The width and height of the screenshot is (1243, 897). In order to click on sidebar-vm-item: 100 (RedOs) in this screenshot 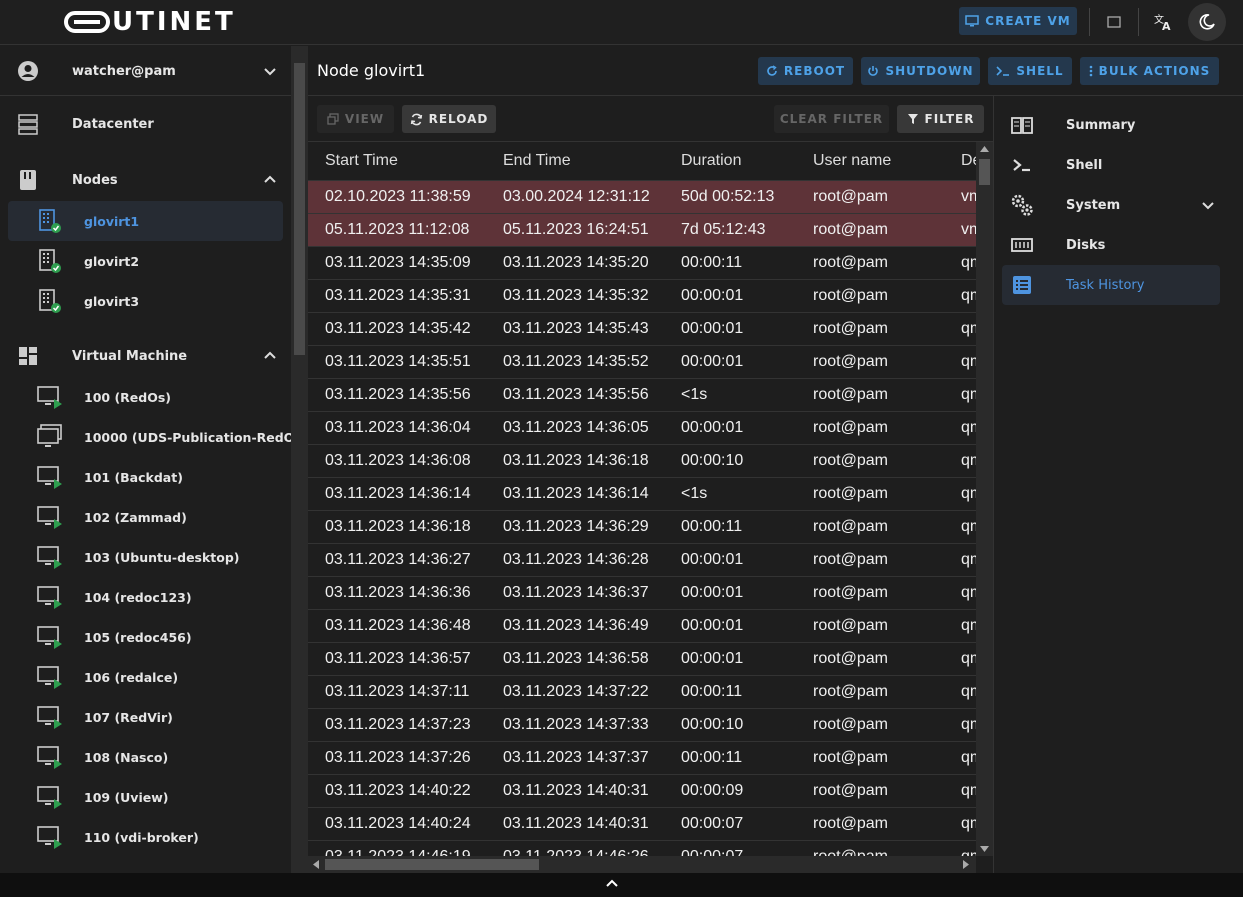, I will do `click(145, 397)`.